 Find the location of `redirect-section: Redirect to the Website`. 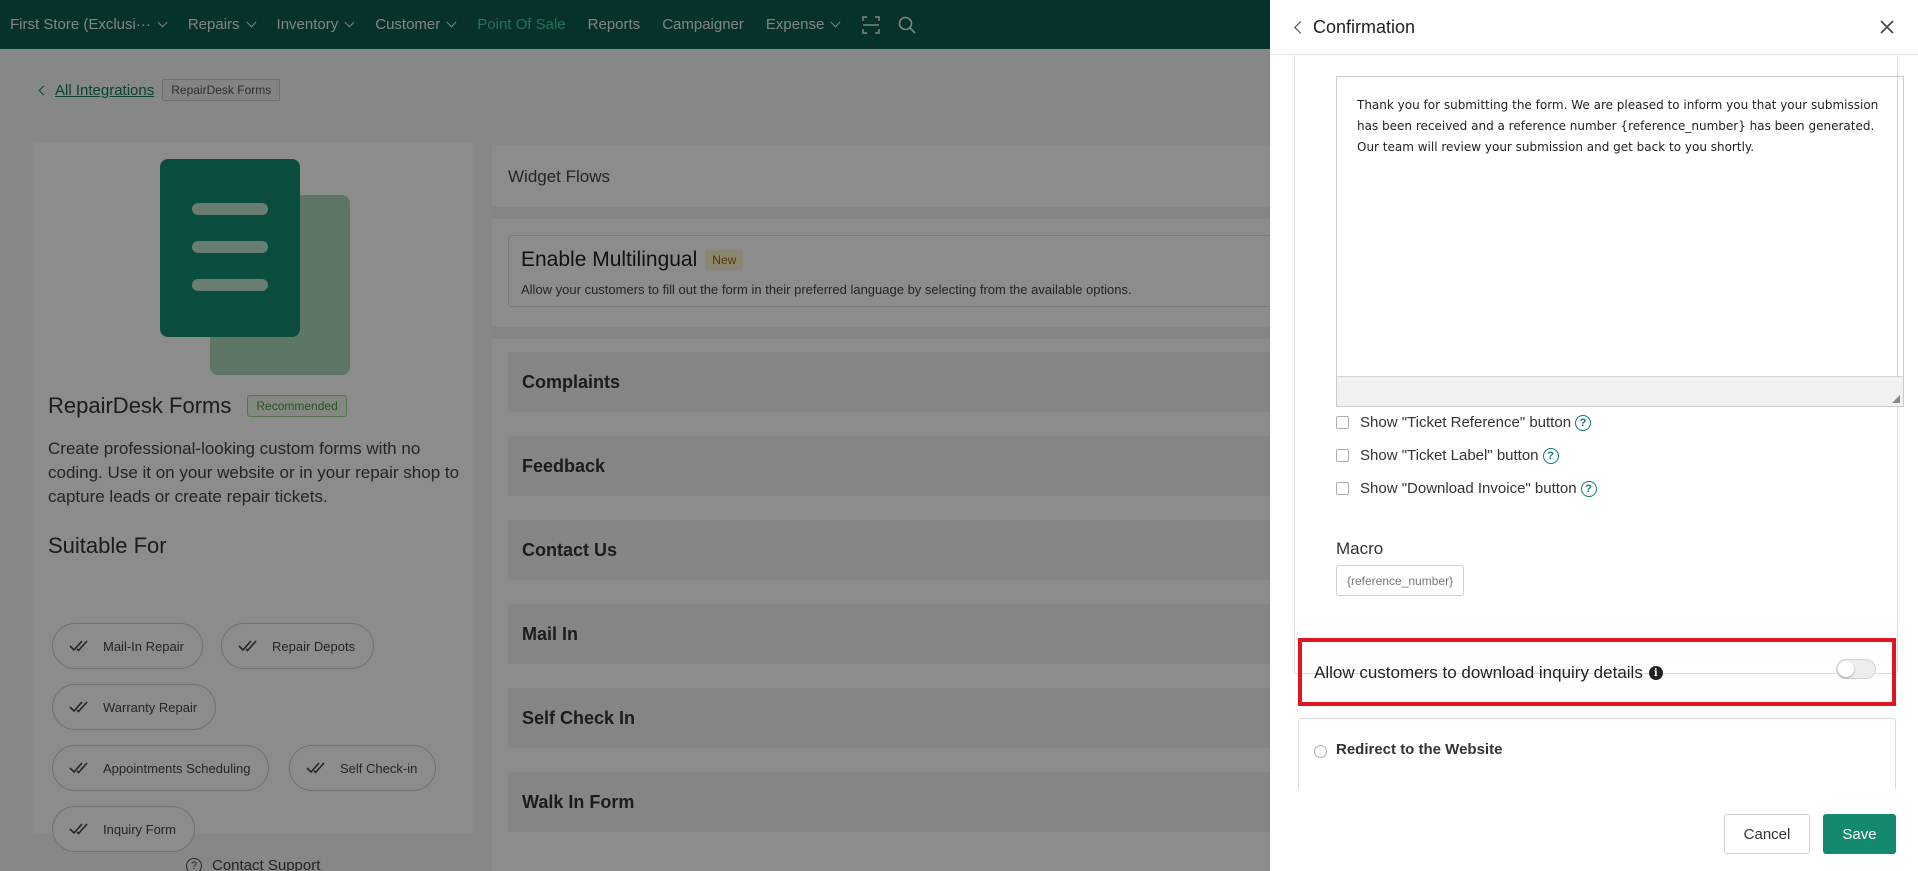

redirect-section: Redirect to the Website is located at coordinates (1597, 753).